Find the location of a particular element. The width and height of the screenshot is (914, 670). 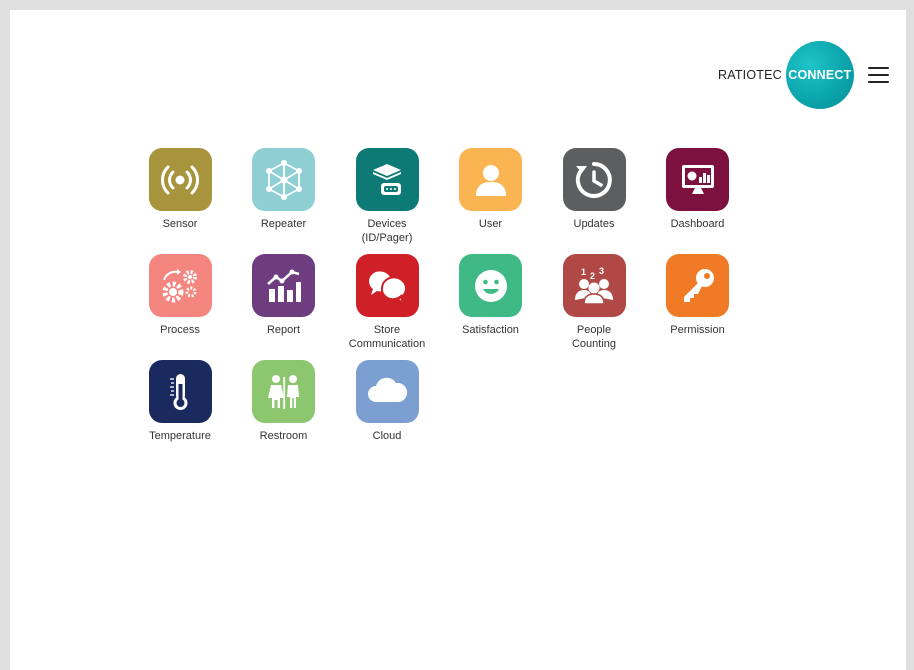

app-tile-updates: Updates is located at coordinates (594, 189).